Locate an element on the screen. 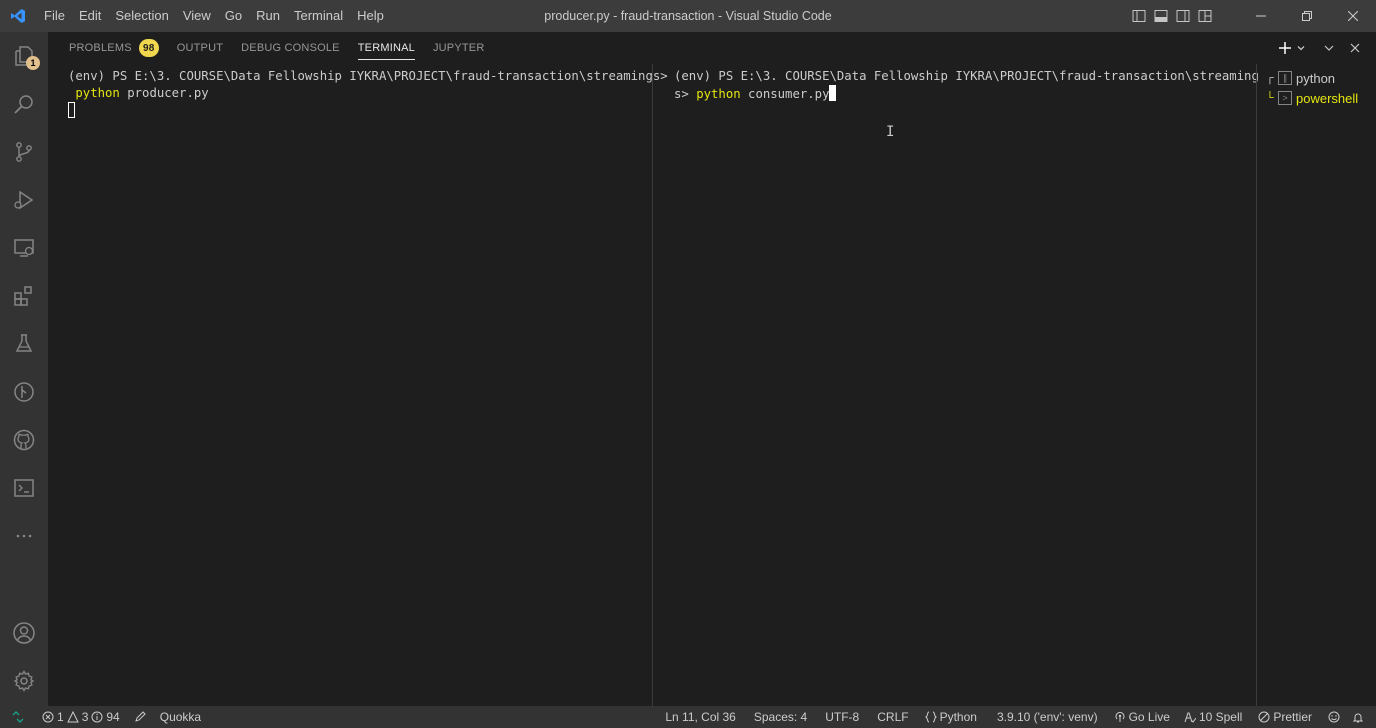 Image resolution: width=1376 pixels, height=728 pixels. problems-status: 1 3 94 is located at coordinates (81, 717).